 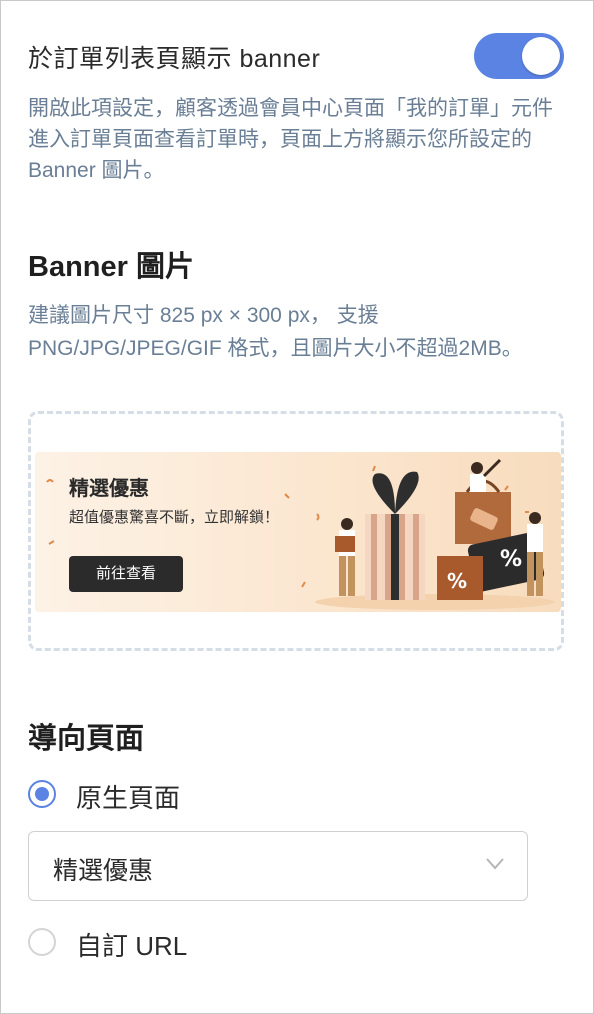 I want to click on radio-label: 自訂 URL, so click(x=132, y=946).